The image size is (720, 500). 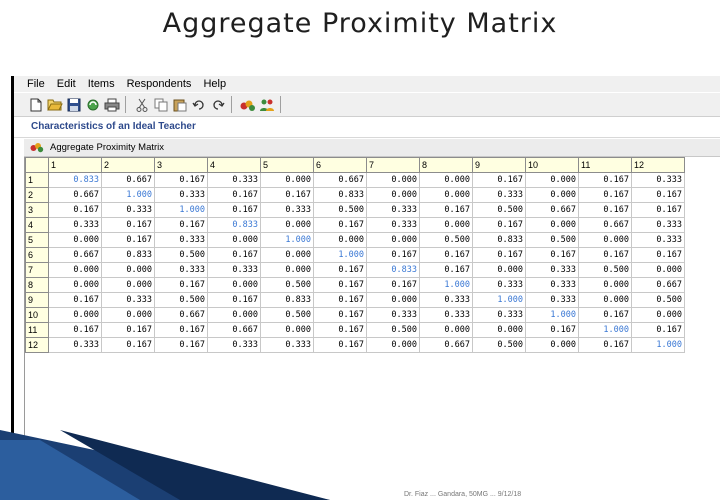 What do you see at coordinates (463, 494) in the screenshot?
I see `slide-footer: Dr. Fiaz ... Gandara, 50MG ... 9/12/18` at bounding box center [463, 494].